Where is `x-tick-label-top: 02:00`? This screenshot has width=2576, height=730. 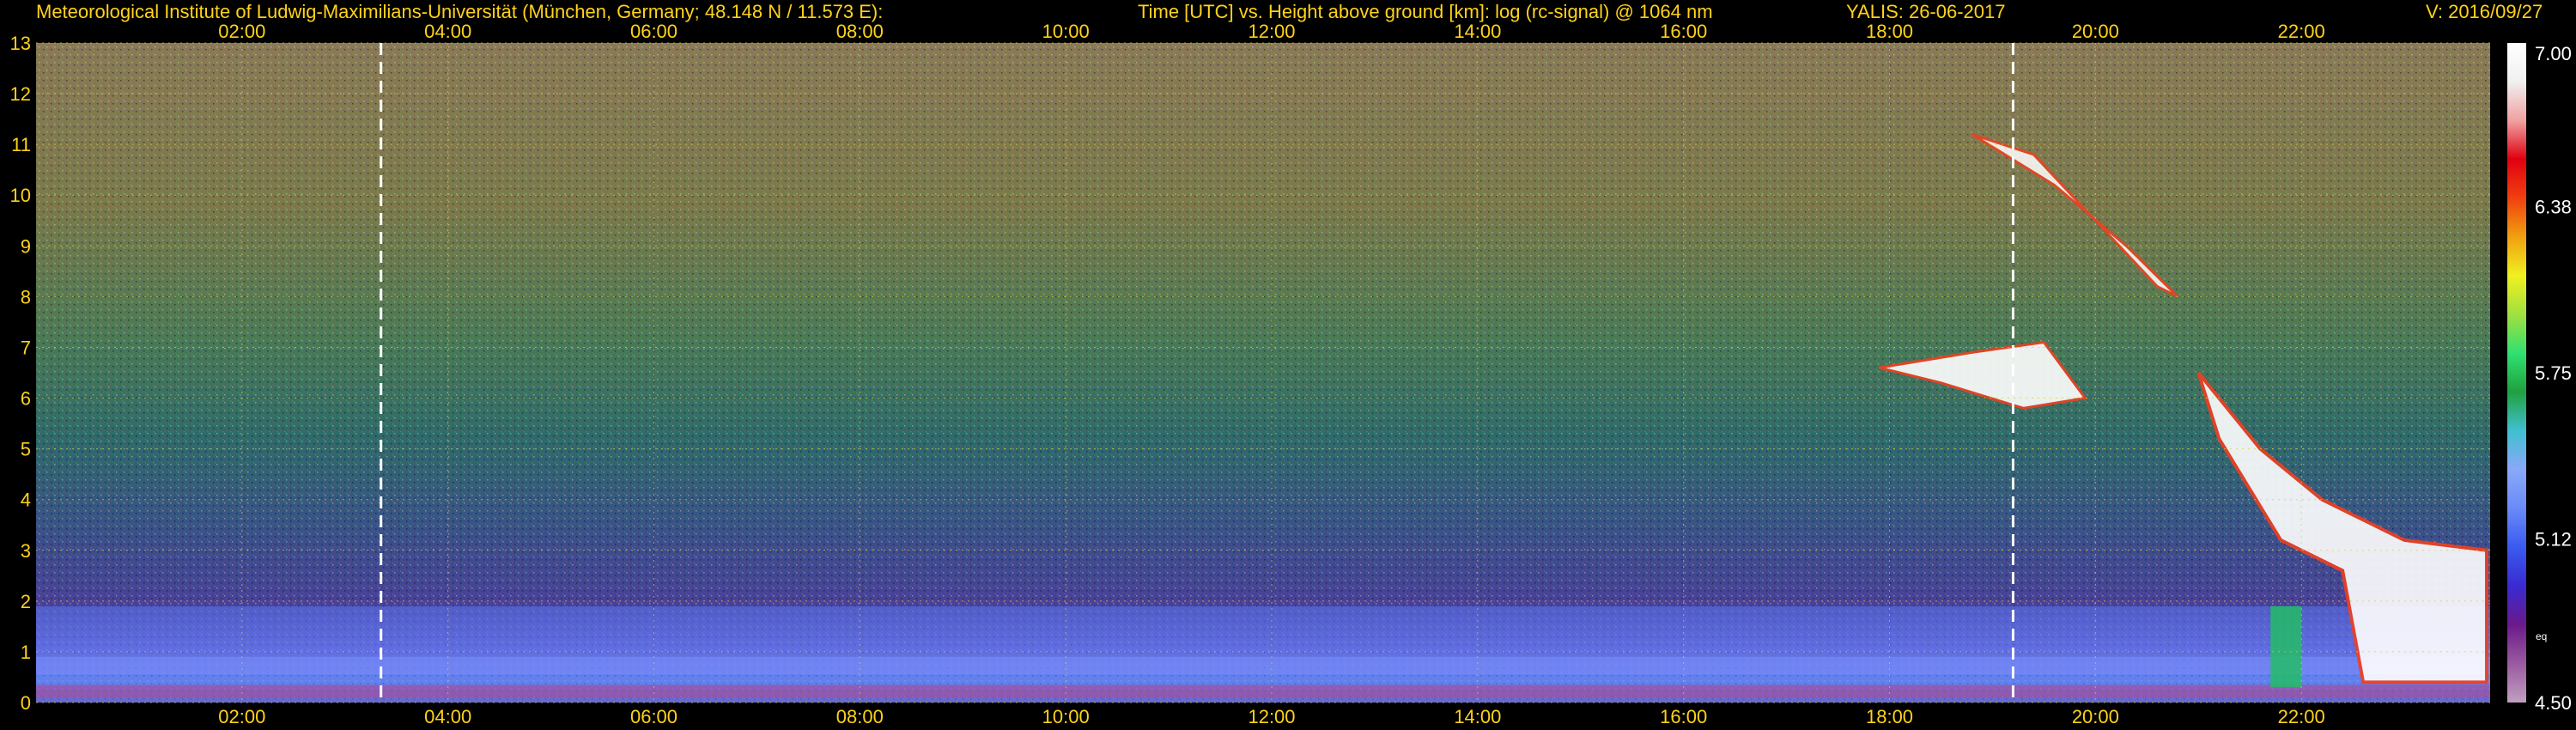 x-tick-label-top: 02:00 is located at coordinates (241, 31).